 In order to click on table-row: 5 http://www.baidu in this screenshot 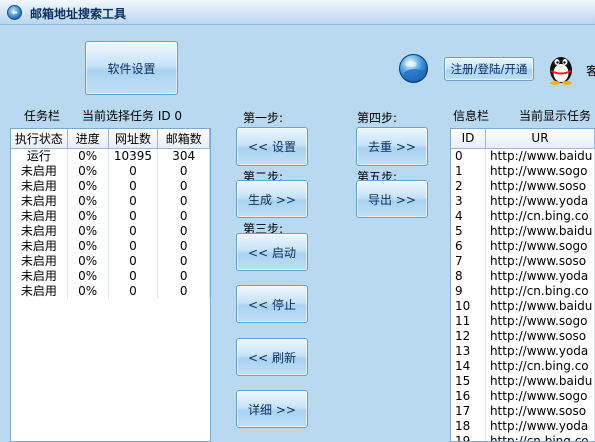, I will do `click(523, 231)`.